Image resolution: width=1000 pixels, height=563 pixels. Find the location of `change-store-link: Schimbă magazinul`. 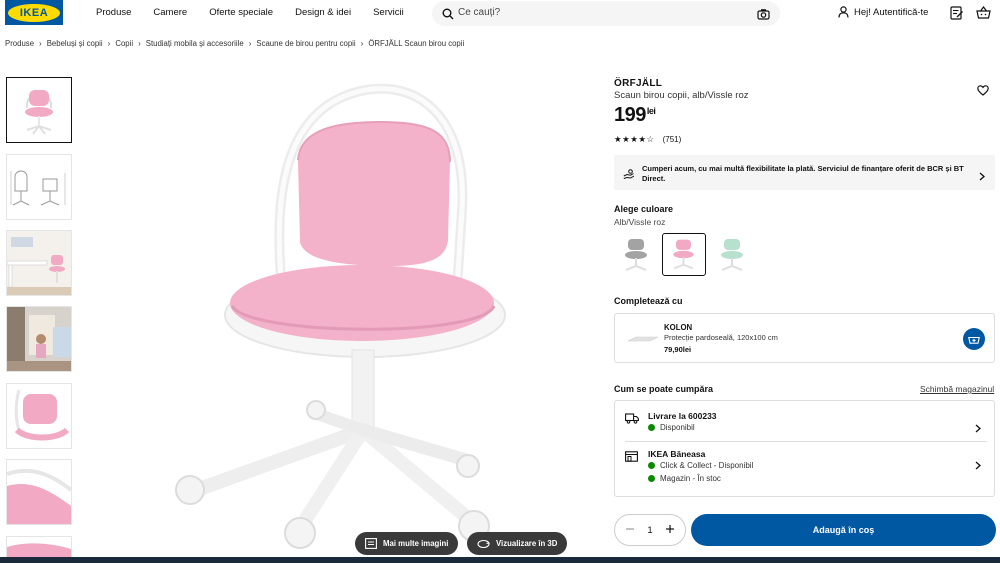

change-store-link: Schimbă magazinul is located at coordinates (957, 389).